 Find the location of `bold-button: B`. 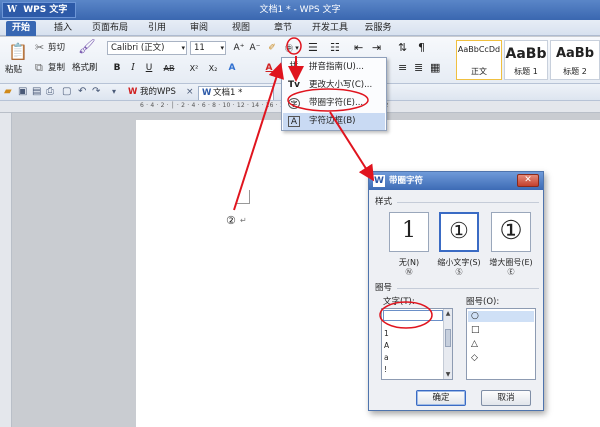

bold-button: B is located at coordinates (117, 68).